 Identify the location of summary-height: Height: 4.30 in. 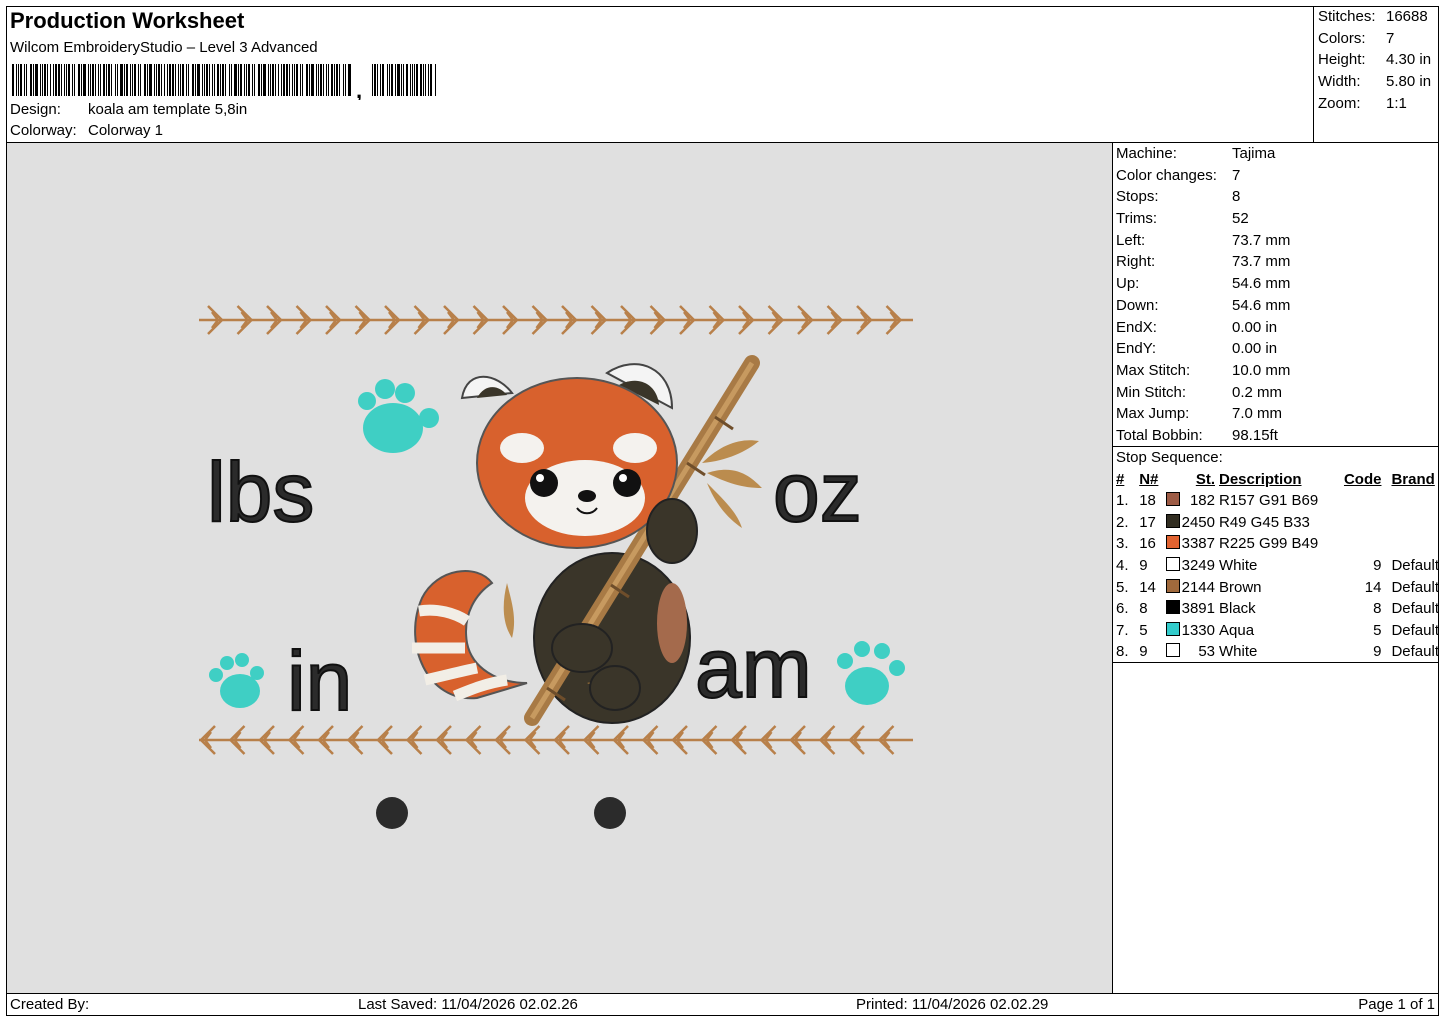
(1375, 60).